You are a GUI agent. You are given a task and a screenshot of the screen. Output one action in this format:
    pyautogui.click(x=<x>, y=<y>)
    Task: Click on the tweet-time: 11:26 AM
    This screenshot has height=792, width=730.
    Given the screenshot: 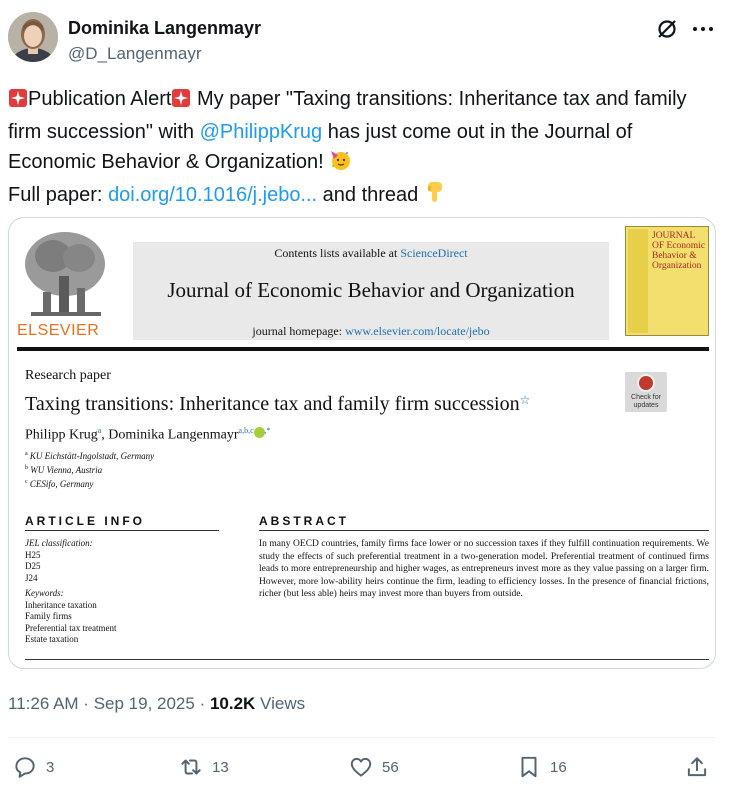 What is the action you would take?
    pyautogui.click(x=43, y=703)
    